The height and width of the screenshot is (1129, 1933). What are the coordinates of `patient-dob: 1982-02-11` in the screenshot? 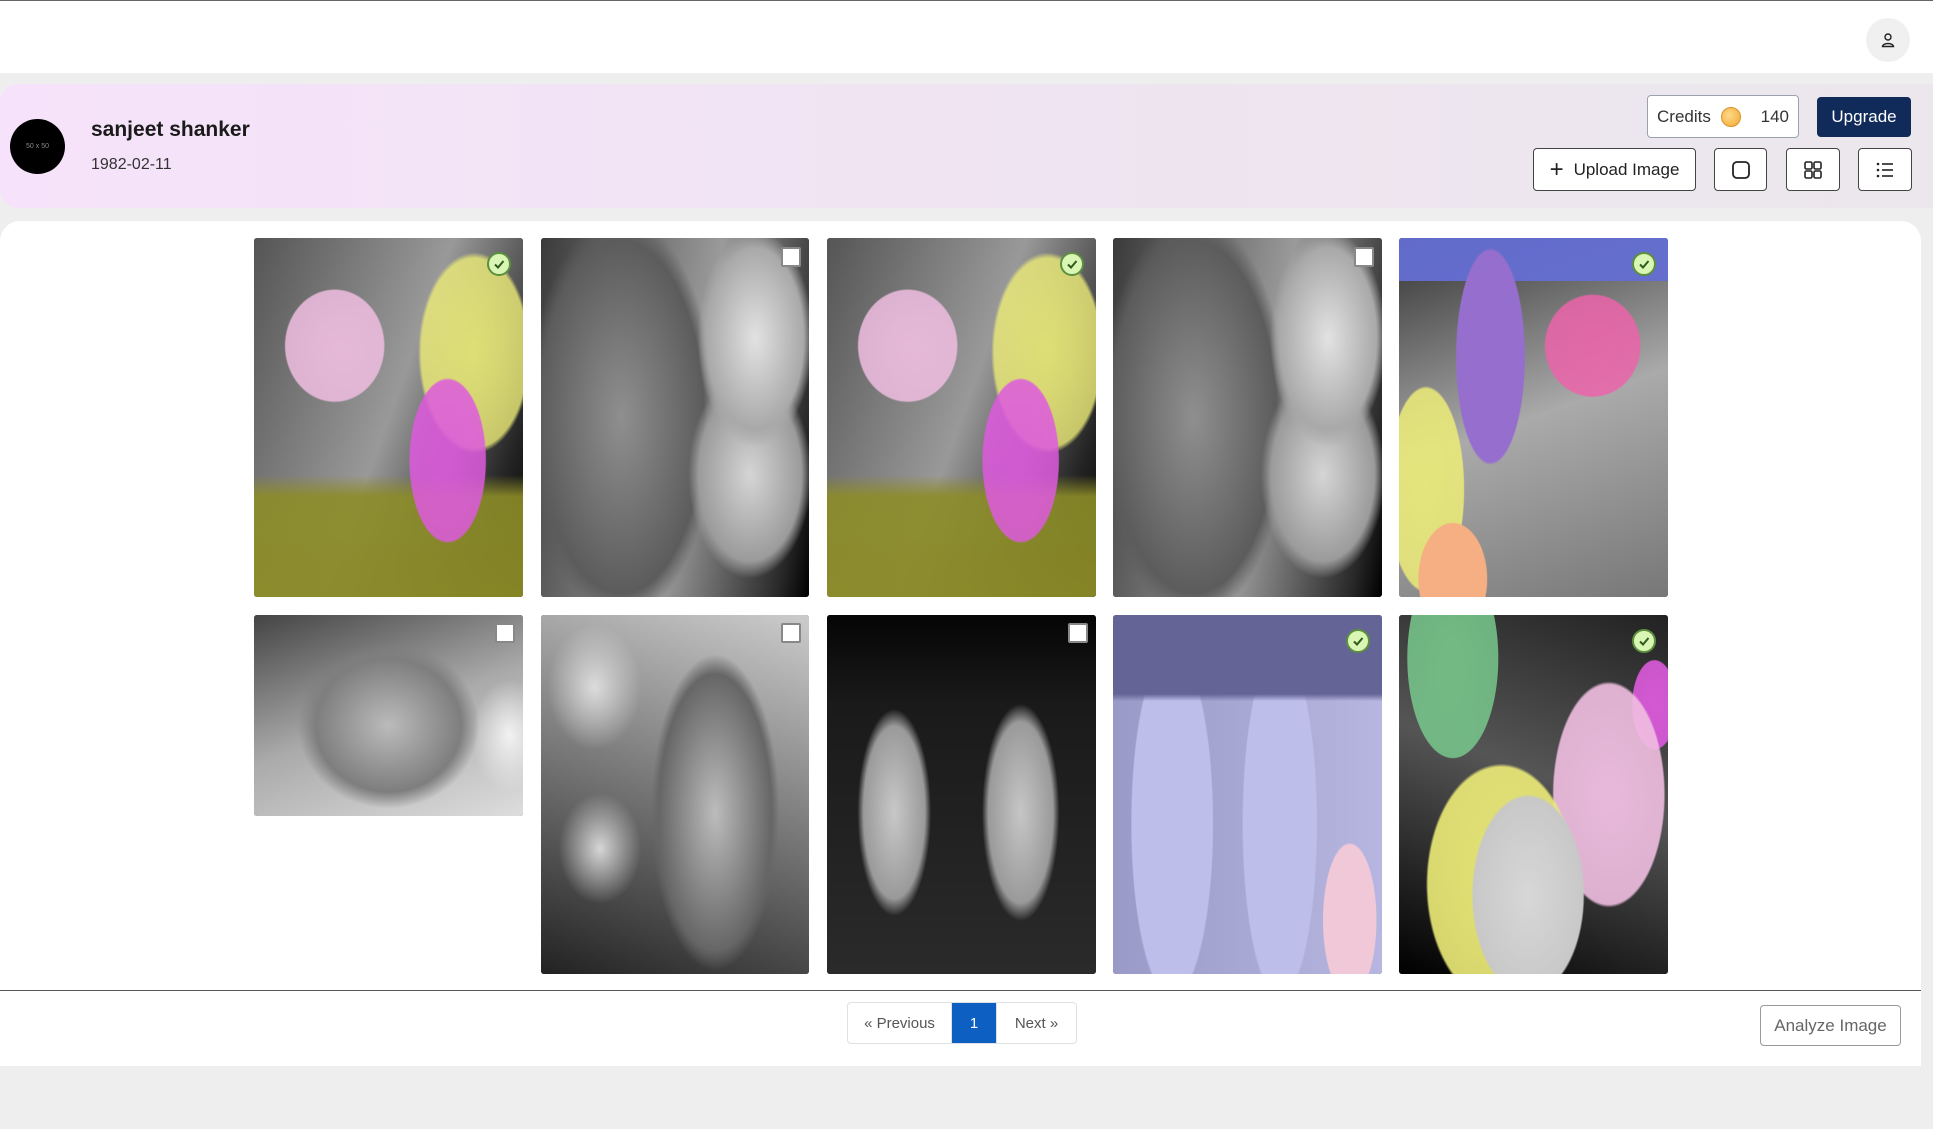 It's located at (131, 164).